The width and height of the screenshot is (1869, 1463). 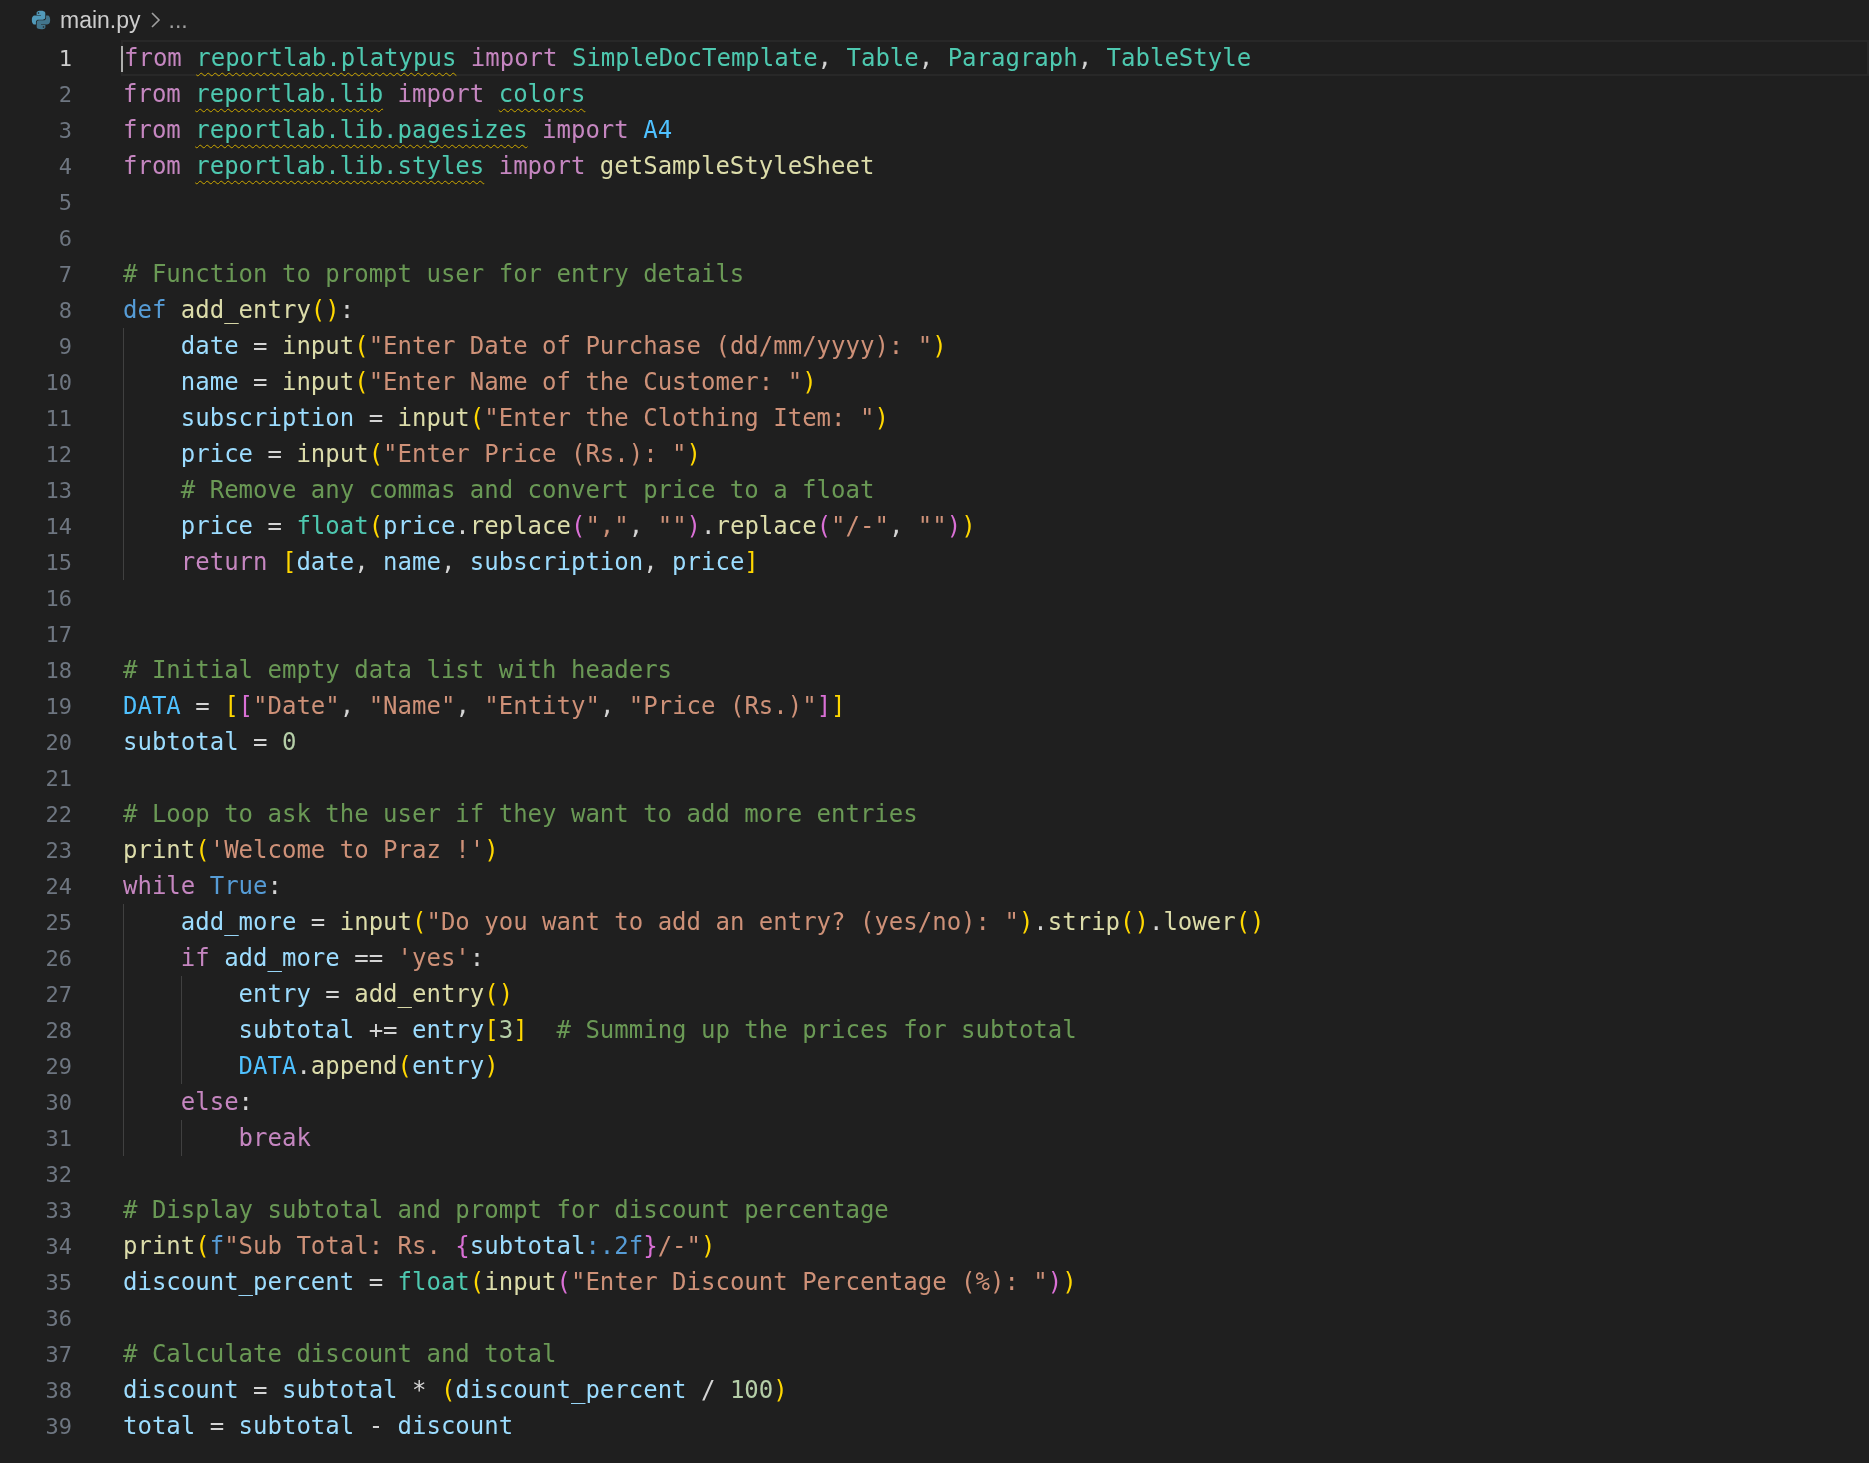 What do you see at coordinates (398, 670) in the screenshot?
I see `code-line: # Initial empty data list with headers` at bounding box center [398, 670].